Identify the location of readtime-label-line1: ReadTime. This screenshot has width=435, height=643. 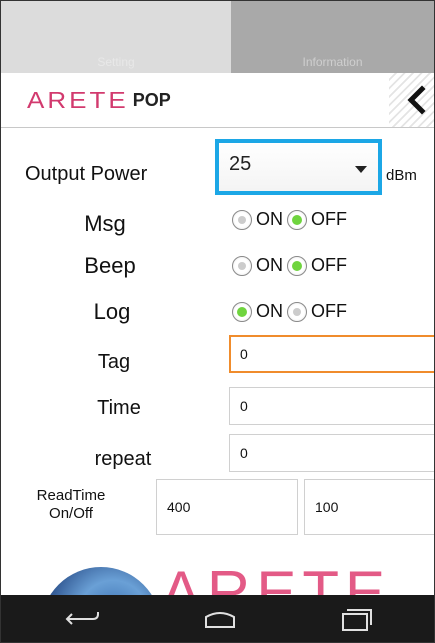
(71, 495).